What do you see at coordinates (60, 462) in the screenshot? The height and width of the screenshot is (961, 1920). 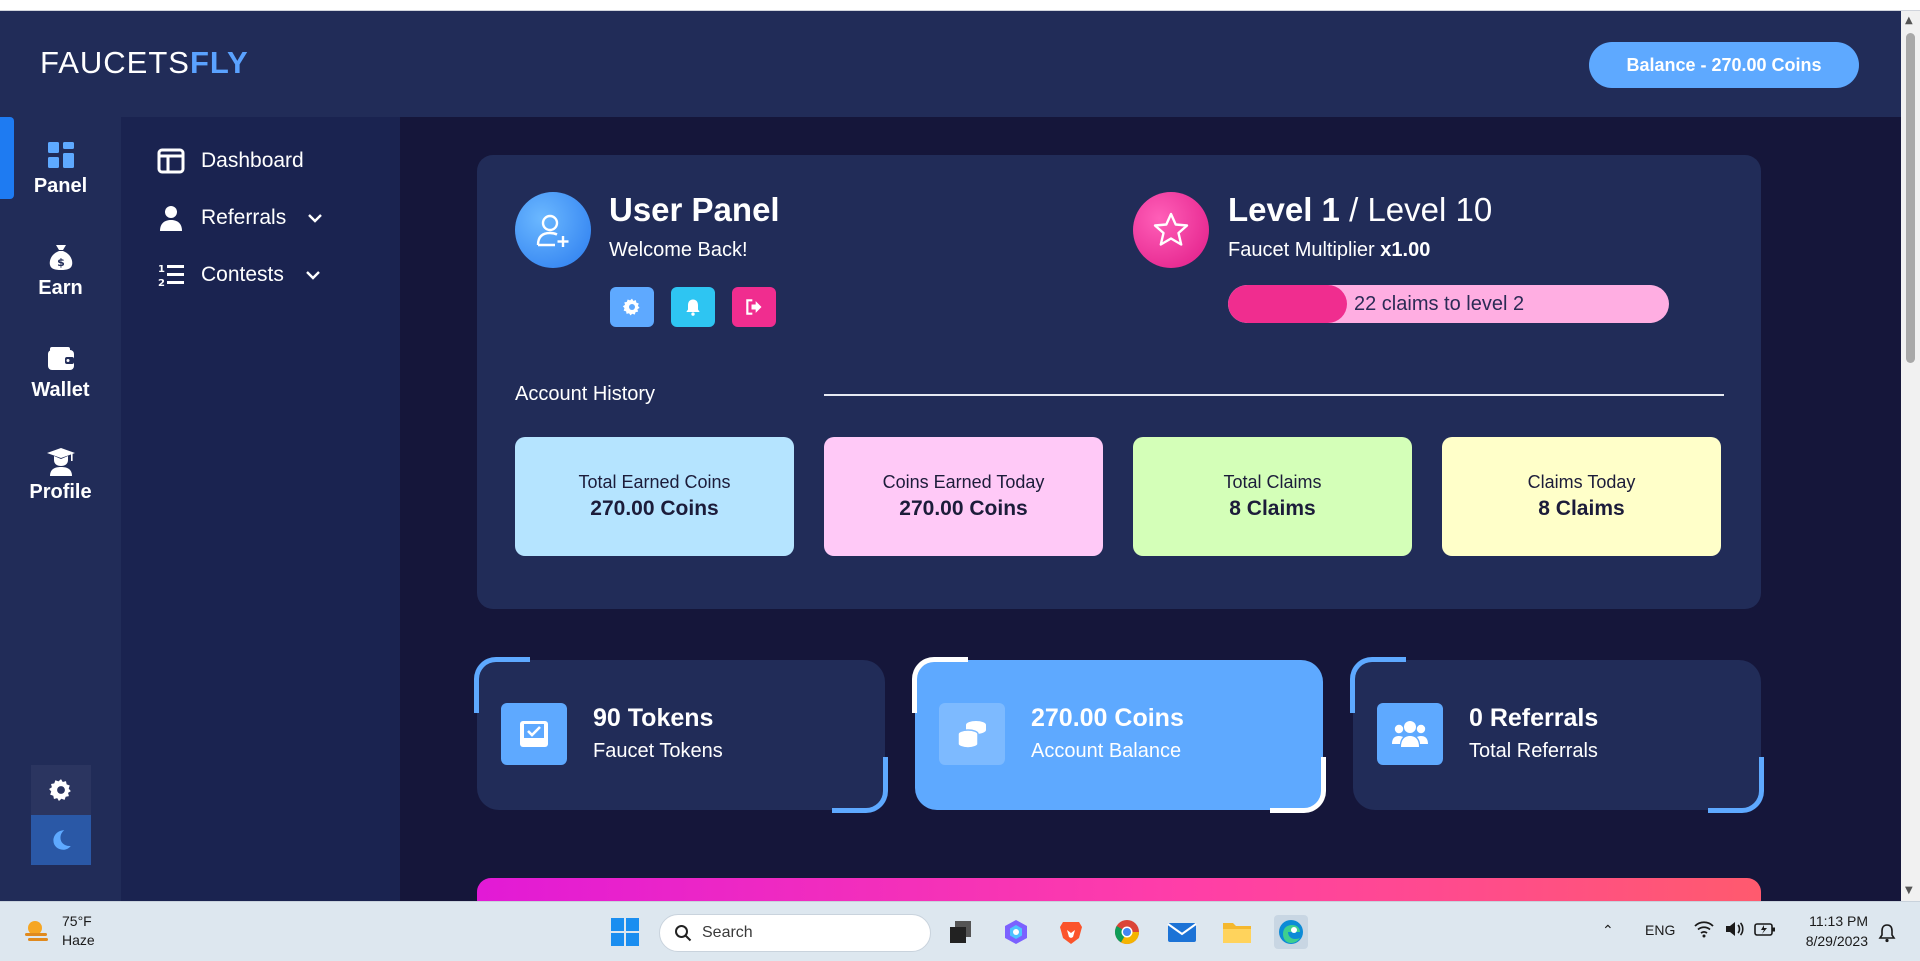 I see `graduate-icon` at bounding box center [60, 462].